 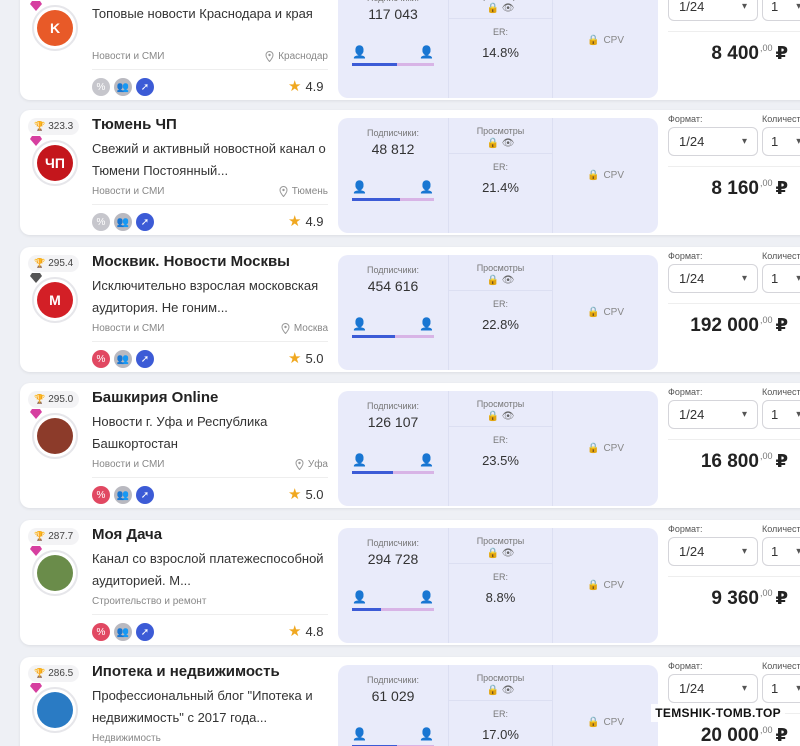 I want to click on price-value: 20 000, so click(x=729, y=735).